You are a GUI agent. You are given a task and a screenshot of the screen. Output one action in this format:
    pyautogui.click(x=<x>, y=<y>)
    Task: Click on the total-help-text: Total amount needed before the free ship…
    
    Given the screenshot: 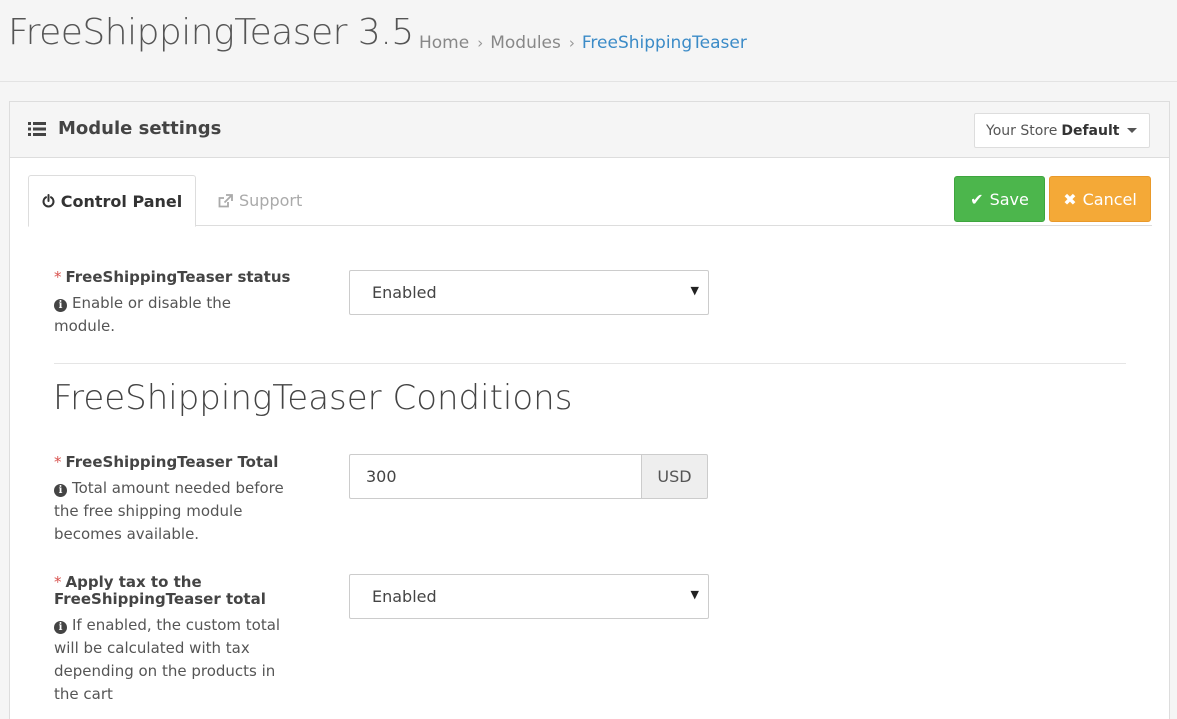 What is the action you would take?
    pyautogui.click(x=169, y=511)
    